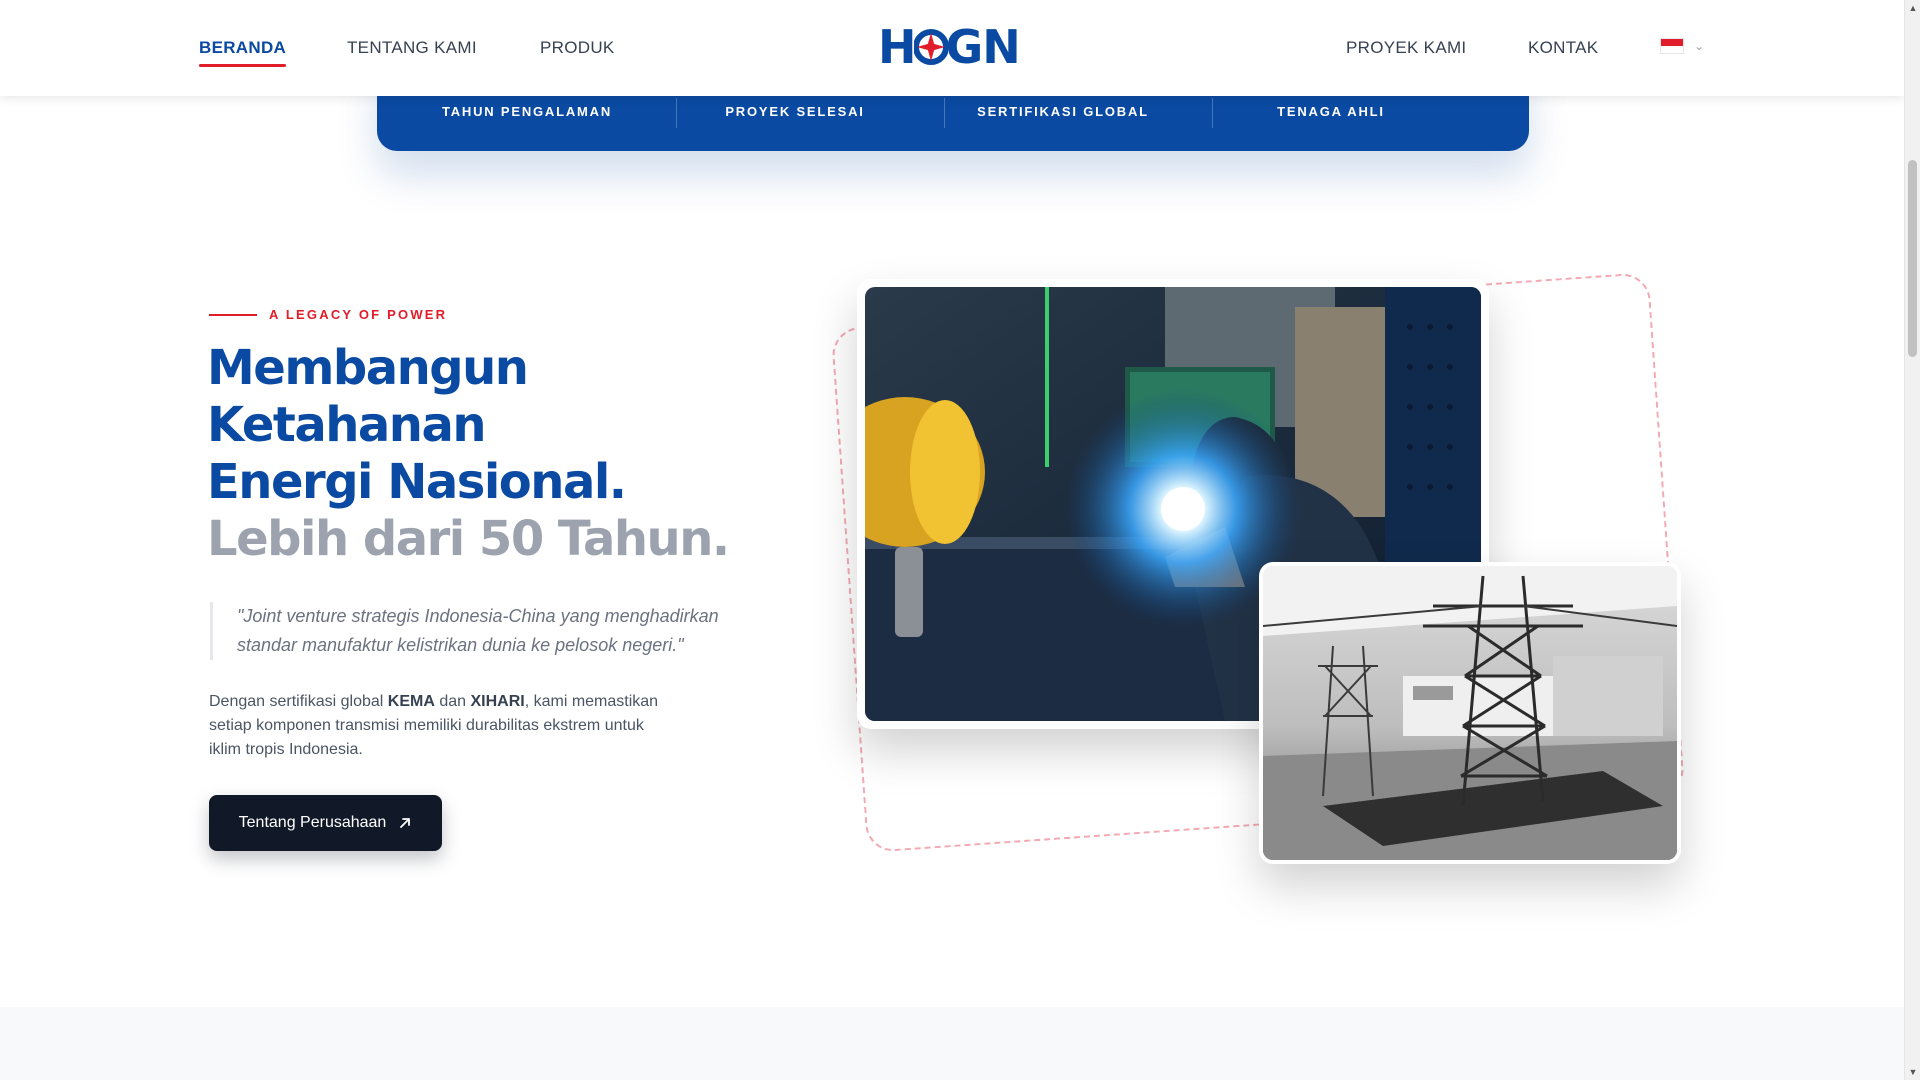 This screenshot has width=1920, height=1080. What do you see at coordinates (497, 701) in the screenshot?
I see `desc-xihari: XIHARI` at bounding box center [497, 701].